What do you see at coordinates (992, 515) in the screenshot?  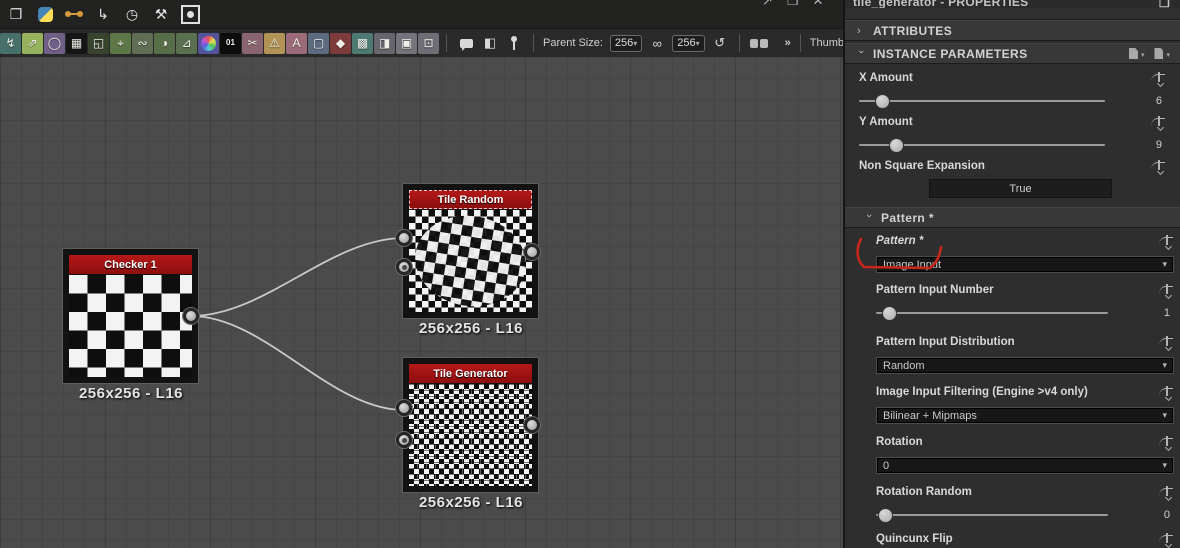 I see `rotation-random-slider` at bounding box center [992, 515].